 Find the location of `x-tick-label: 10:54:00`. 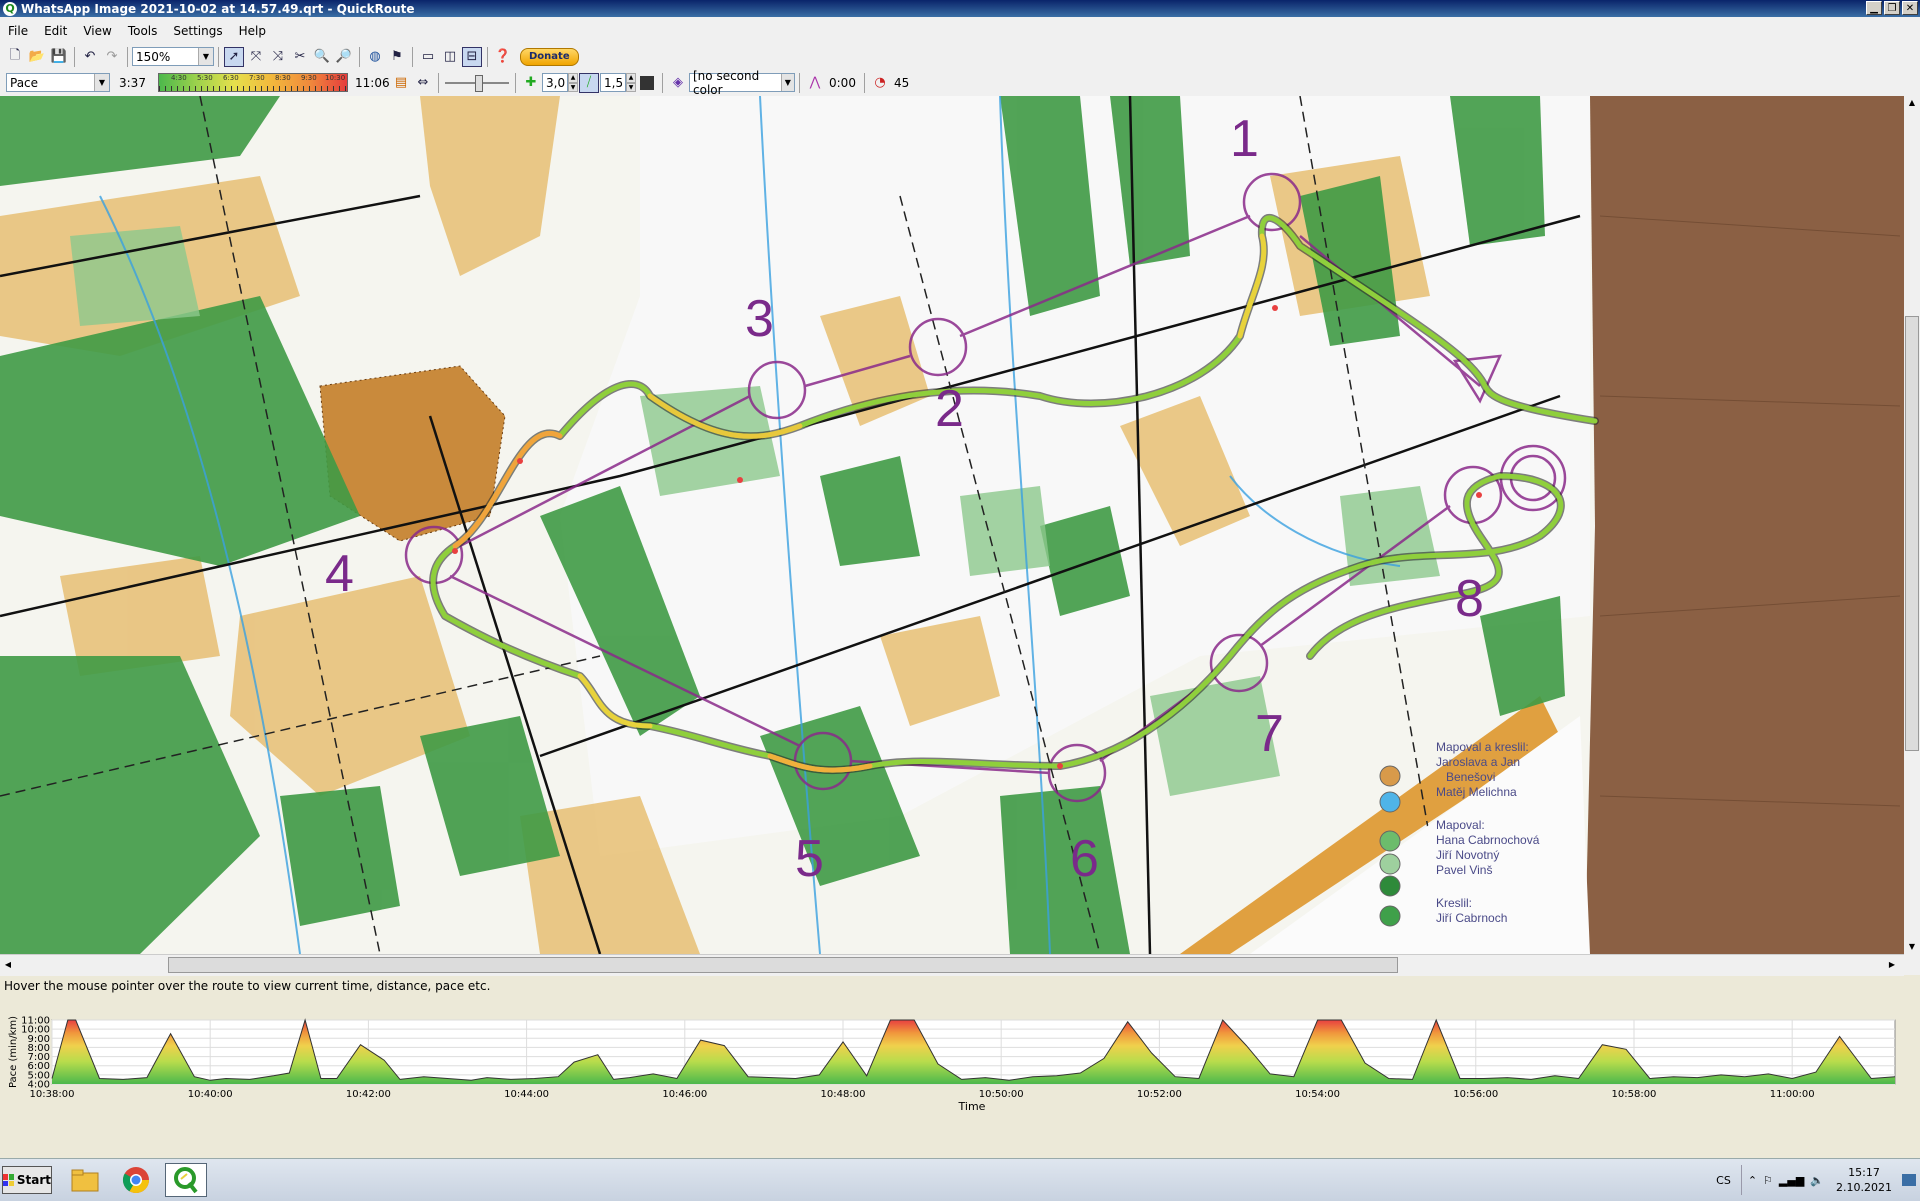

x-tick-label: 10:54:00 is located at coordinates (1317, 1094).